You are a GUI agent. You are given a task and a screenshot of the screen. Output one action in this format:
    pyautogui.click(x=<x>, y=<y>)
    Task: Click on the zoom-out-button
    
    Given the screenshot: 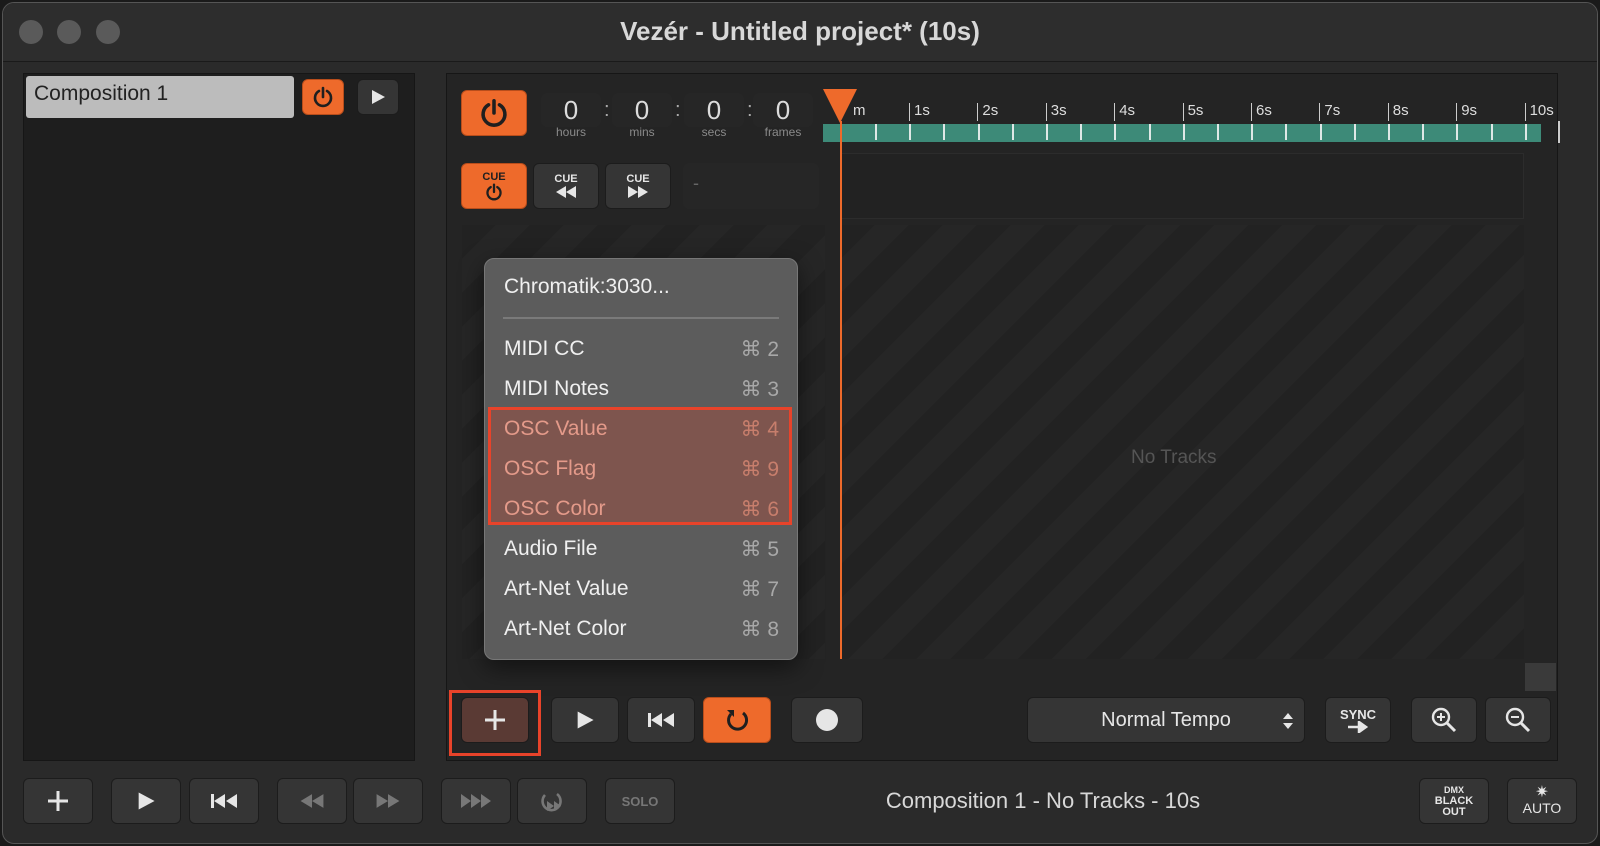 What is the action you would take?
    pyautogui.click(x=1518, y=720)
    